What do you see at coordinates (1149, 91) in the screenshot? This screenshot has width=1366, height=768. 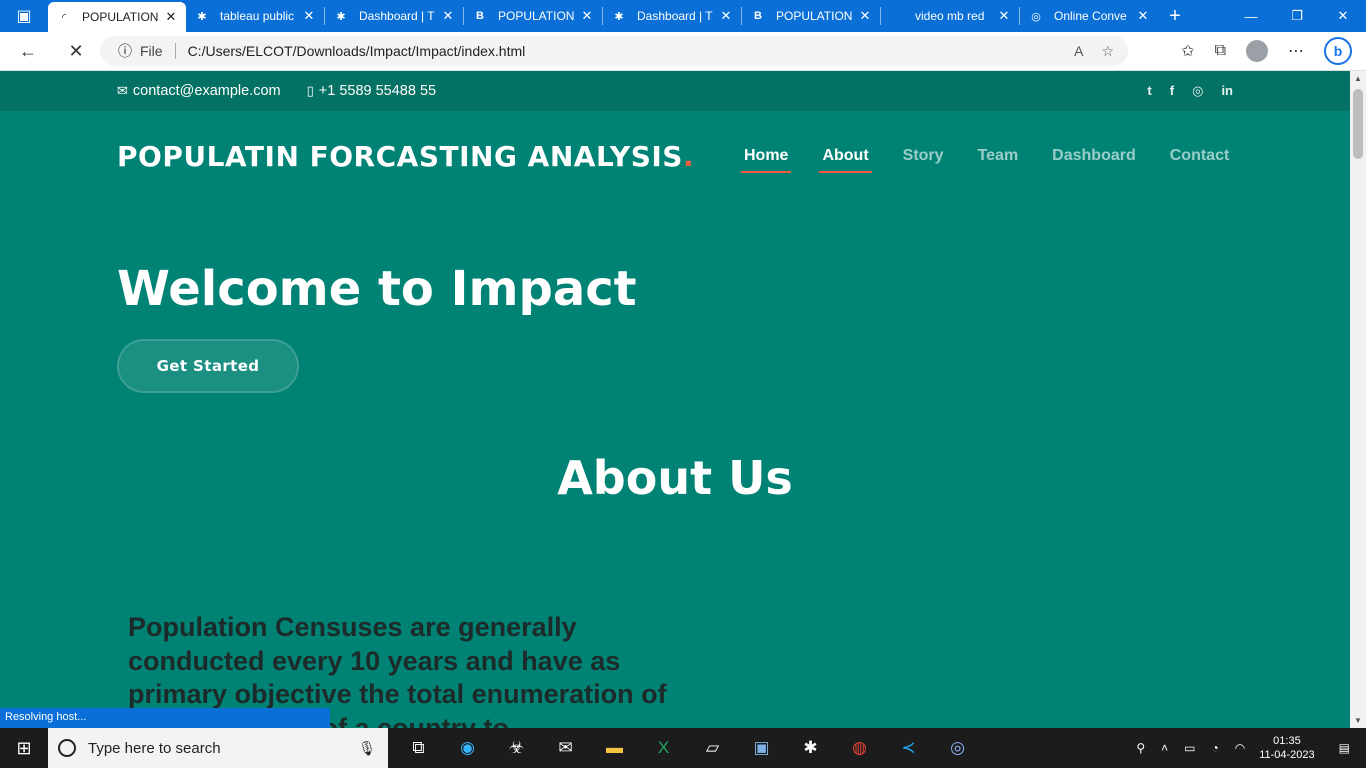 I see `twitter-icon: t` at bounding box center [1149, 91].